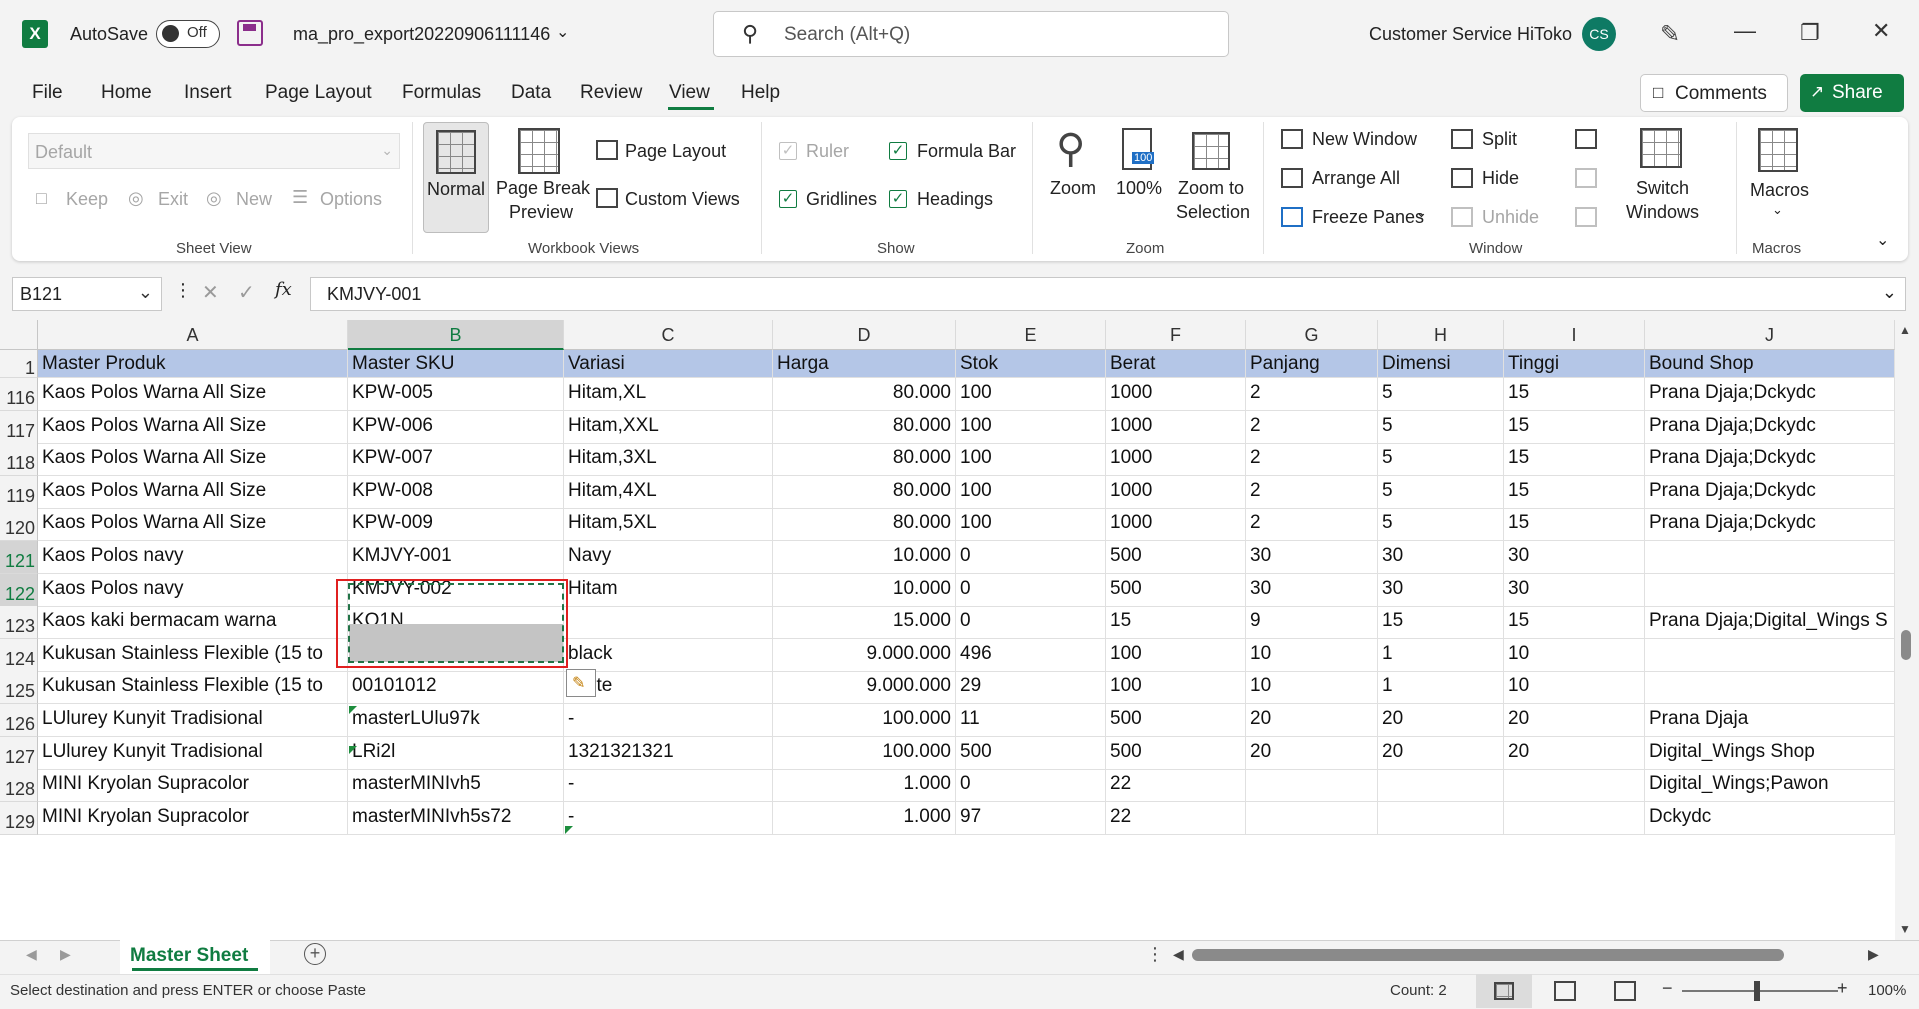 This screenshot has height=1009, width=1919. What do you see at coordinates (1625, 991) in the screenshot?
I see `page-break-view-icon` at bounding box center [1625, 991].